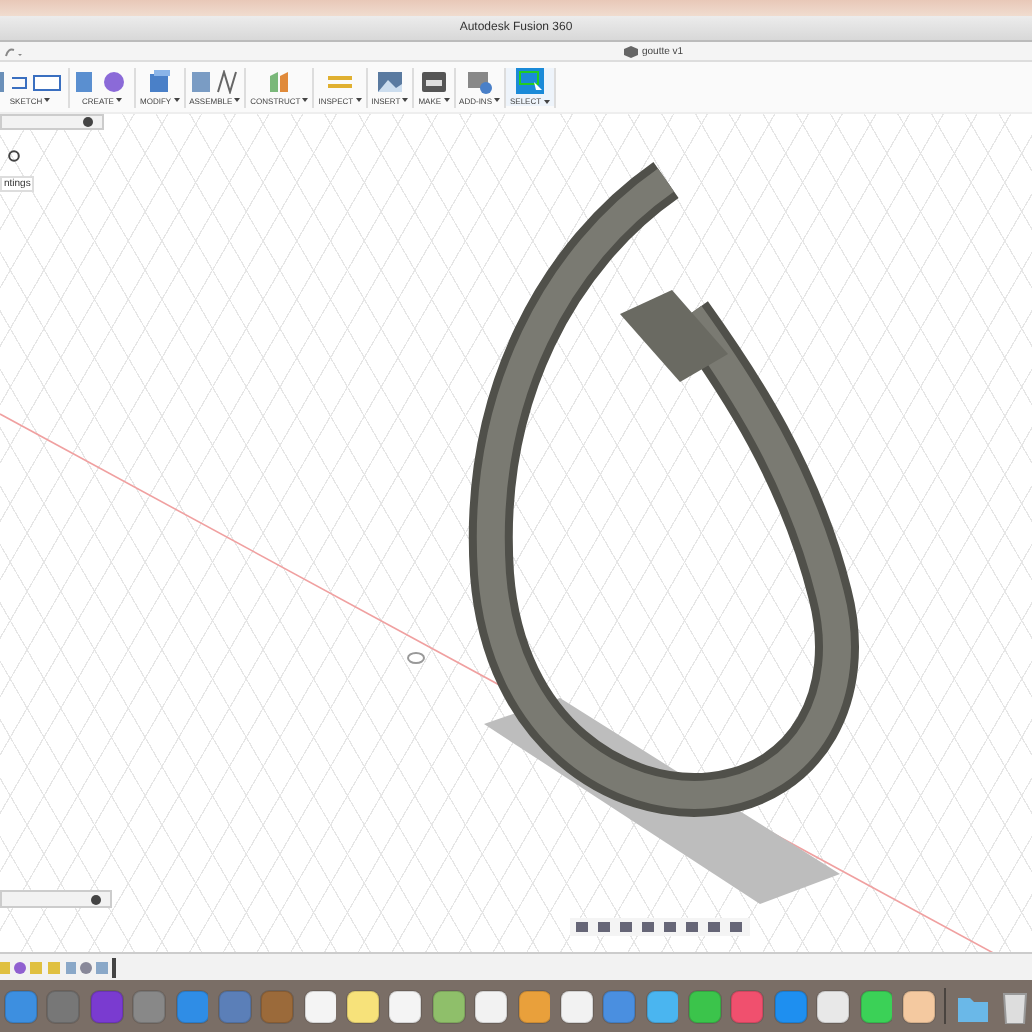 The width and height of the screenshot is (1032, 1032). Describe the element at coordinates (14, 156) in the screenshot. I see `eye-icon` at that location.